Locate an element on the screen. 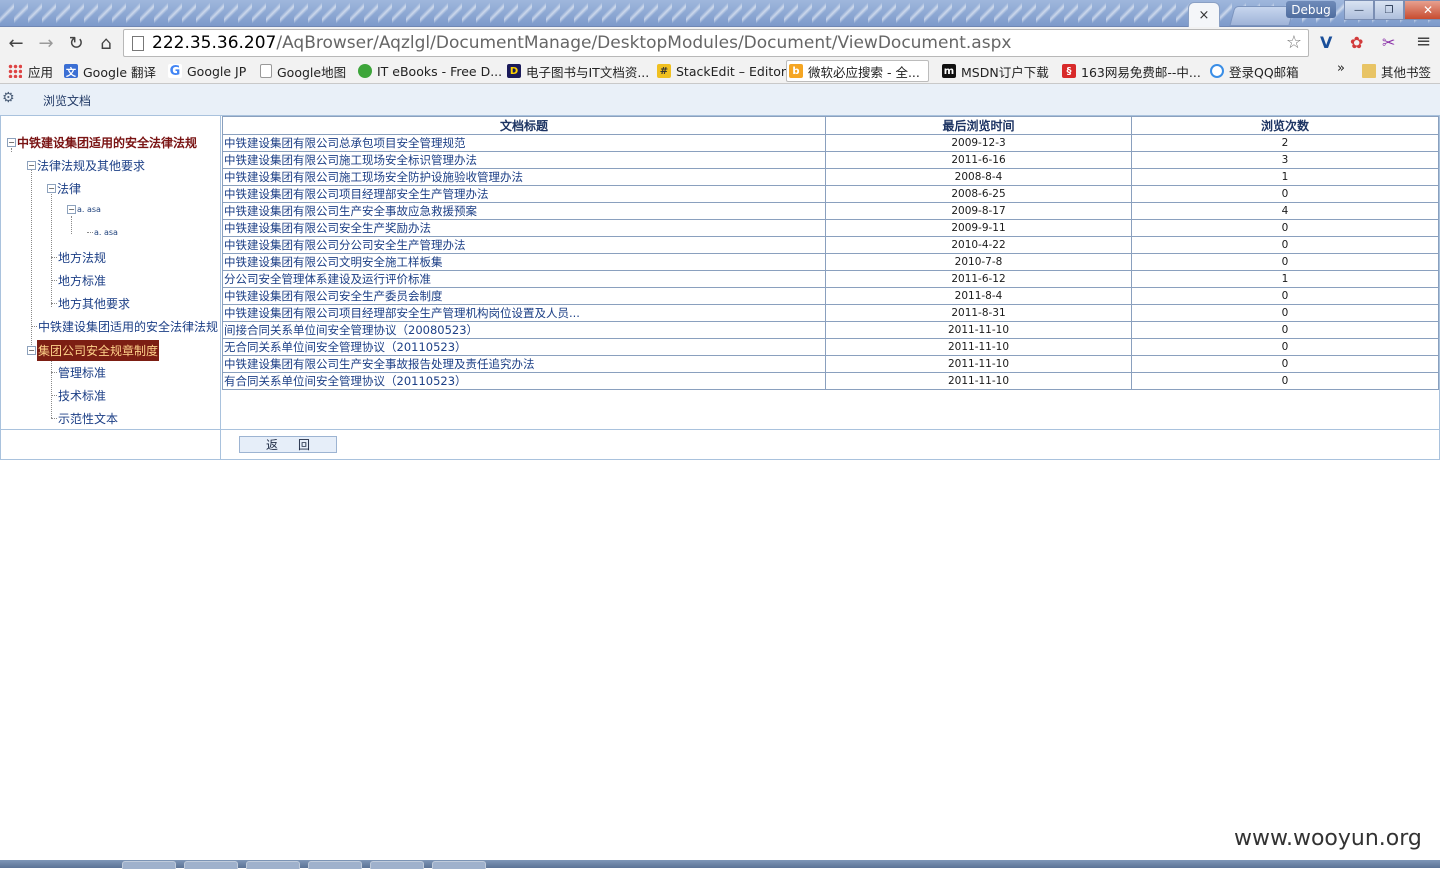  back-button: 返回 is located at coordinates (288, 444).